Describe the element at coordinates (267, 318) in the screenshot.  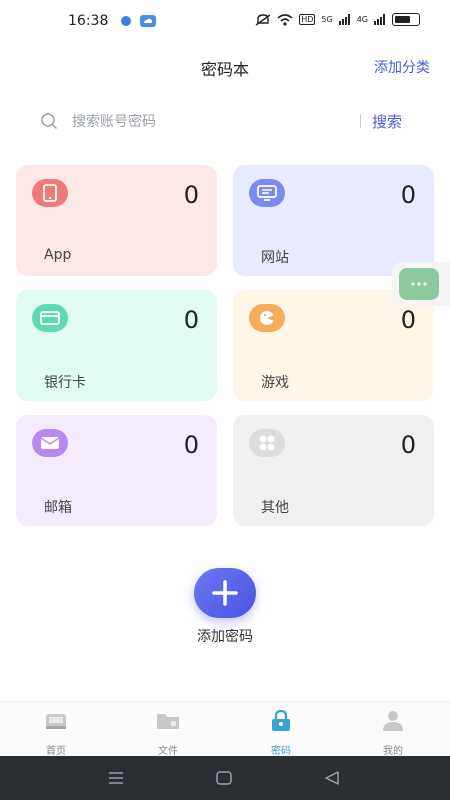
I see `game-icon` at that location.